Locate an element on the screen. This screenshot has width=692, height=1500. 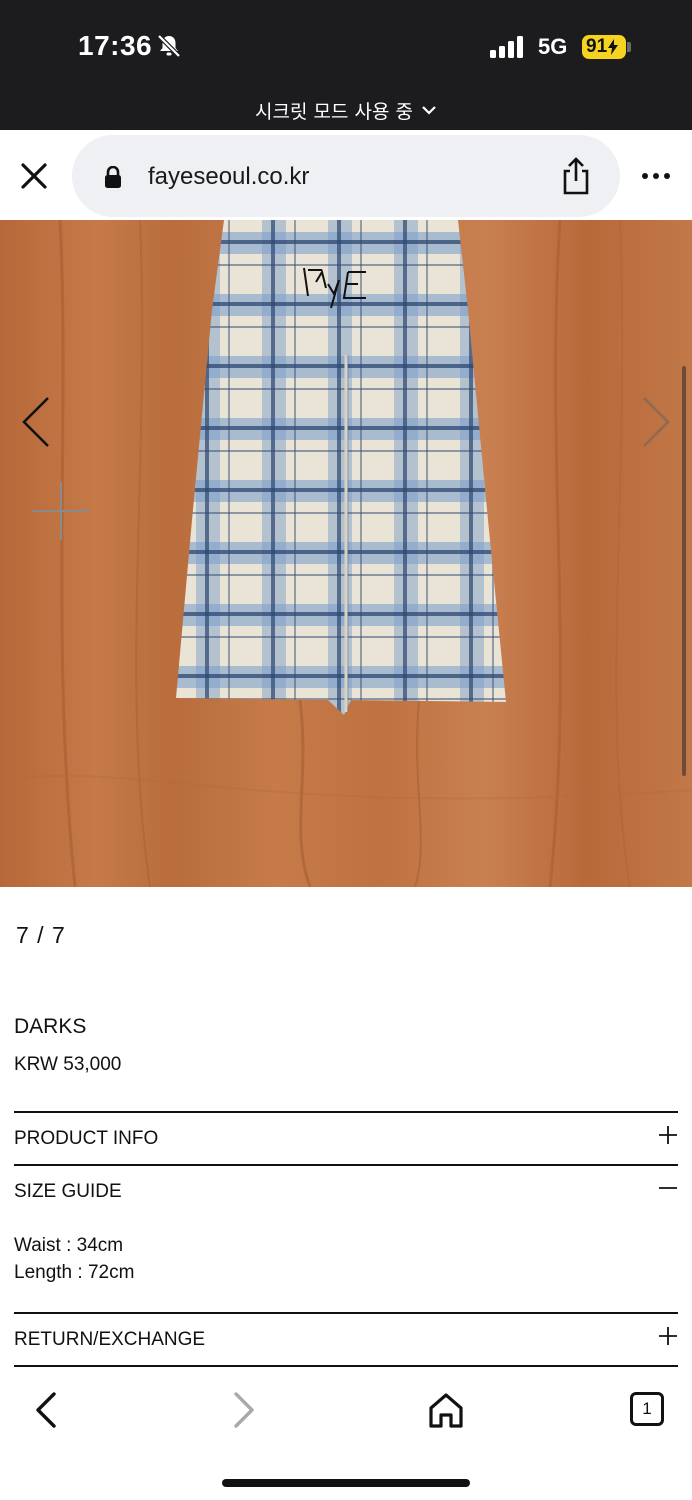
close-icon is located at coordinates (34, 176).